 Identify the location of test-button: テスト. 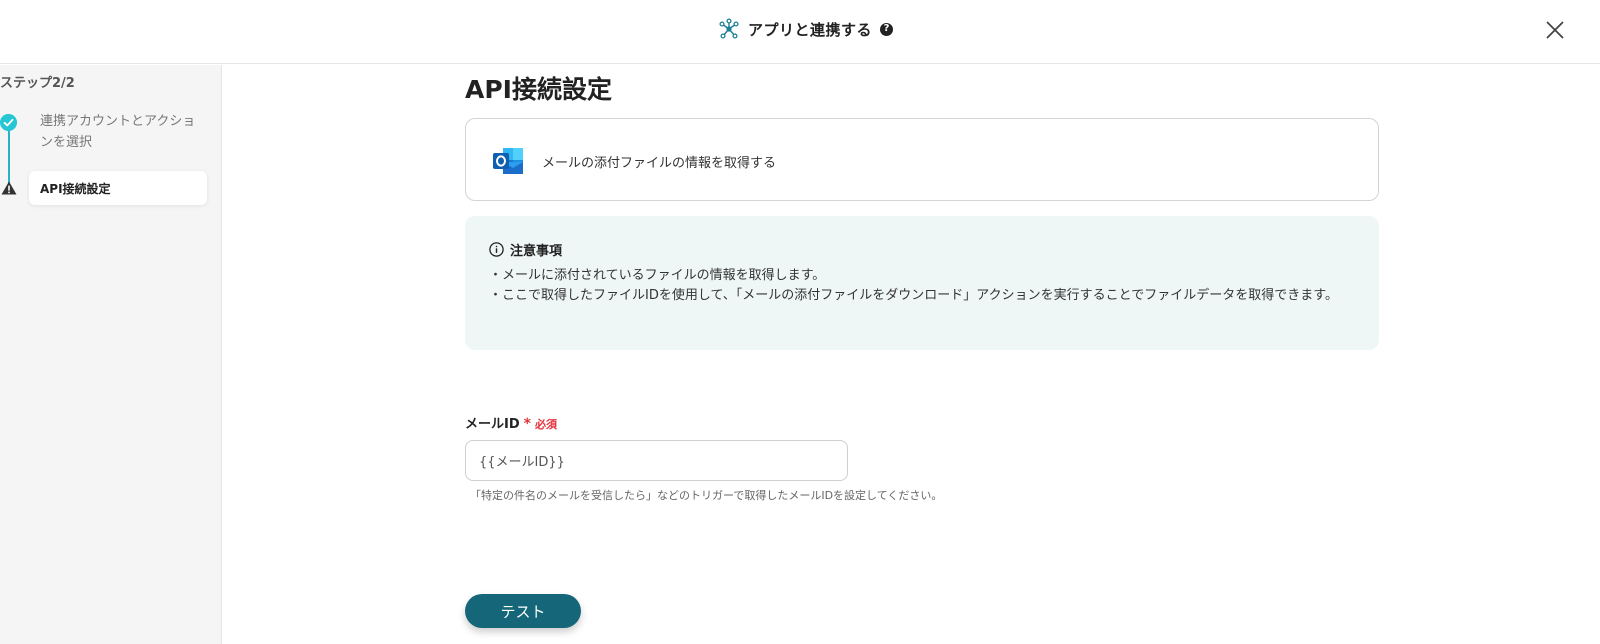
(523, 611).